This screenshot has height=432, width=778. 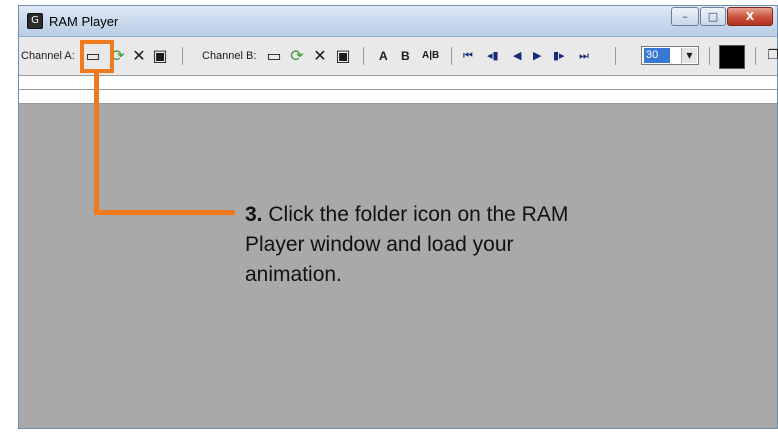 I want to click on channel-b-label: Channel B:, so click(x=229, y=56).